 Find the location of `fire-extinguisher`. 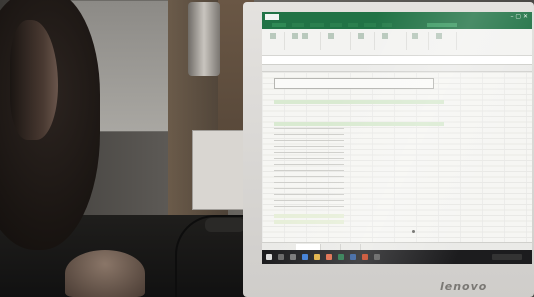

fire-extinguisher is located at coordinates (204, 39).